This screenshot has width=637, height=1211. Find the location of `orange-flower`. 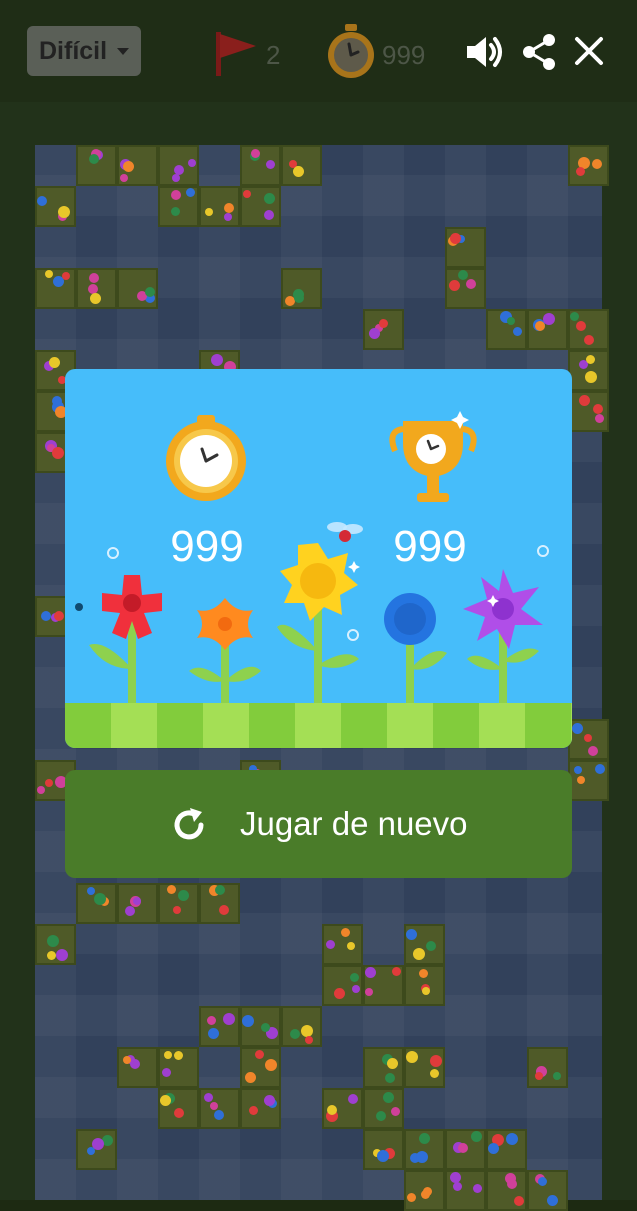

orange-flower is located at coordinates (225, 624).